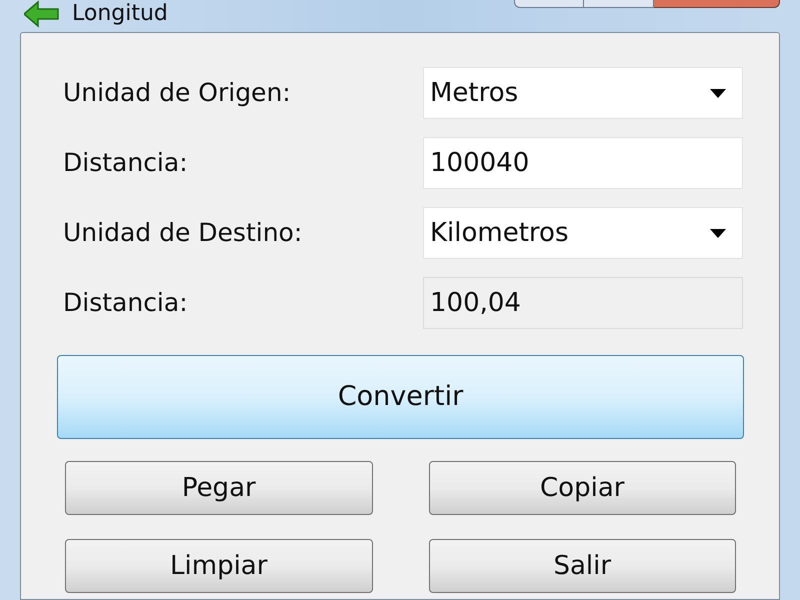 Image resolution: width=800 pixels, height=600 pixels. What do you see at coordinates (583, 233) in the screenshot?
I see `dropdown: Kilometros` at bounding box center [583, 233].